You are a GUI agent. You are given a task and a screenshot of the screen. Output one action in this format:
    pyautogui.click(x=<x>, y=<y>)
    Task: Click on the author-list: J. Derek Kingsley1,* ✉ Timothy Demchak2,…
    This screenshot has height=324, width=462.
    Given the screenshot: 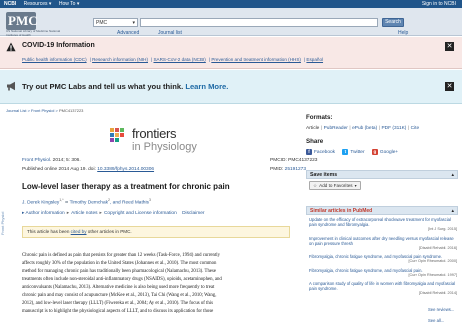 What is the action you would take?
    pyautogui.click(x=86, y=202)
    